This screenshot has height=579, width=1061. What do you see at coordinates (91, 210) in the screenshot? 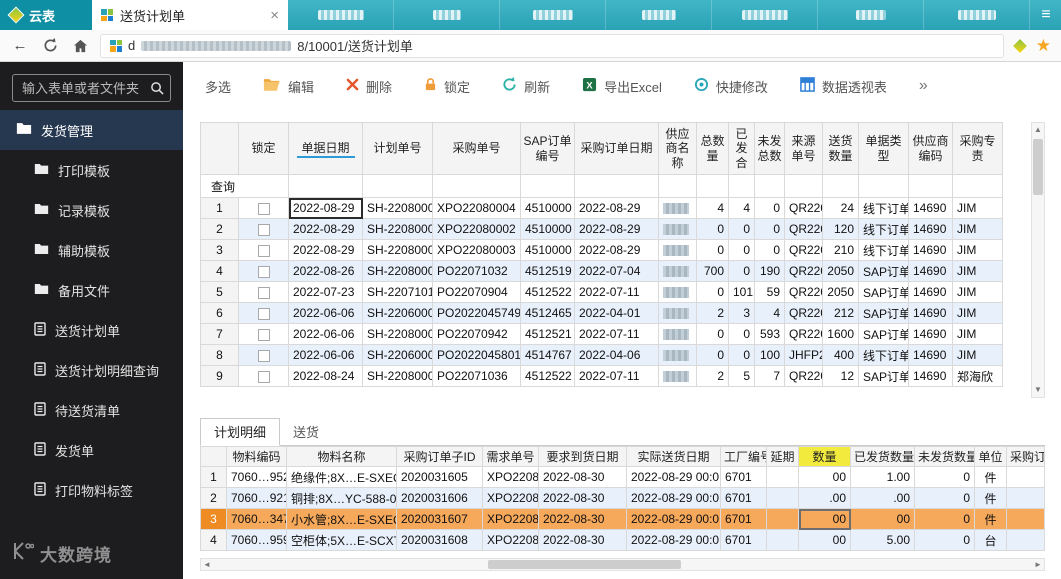
I see `sidebar-item-record-template: 记录模板` at bounding box center [91, 210].